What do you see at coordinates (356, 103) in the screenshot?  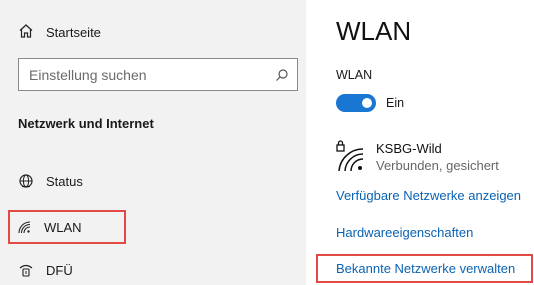 I see `wlan-toggle` at bounding box center [356, 103].